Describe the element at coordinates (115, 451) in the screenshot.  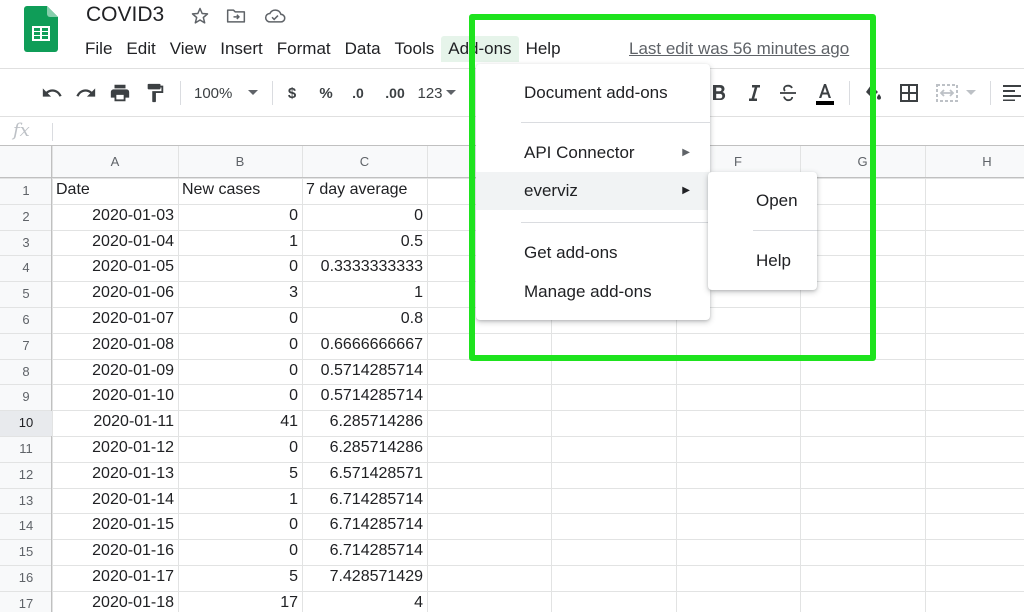
I see `cell-a11: 2020-01-12` at that location.